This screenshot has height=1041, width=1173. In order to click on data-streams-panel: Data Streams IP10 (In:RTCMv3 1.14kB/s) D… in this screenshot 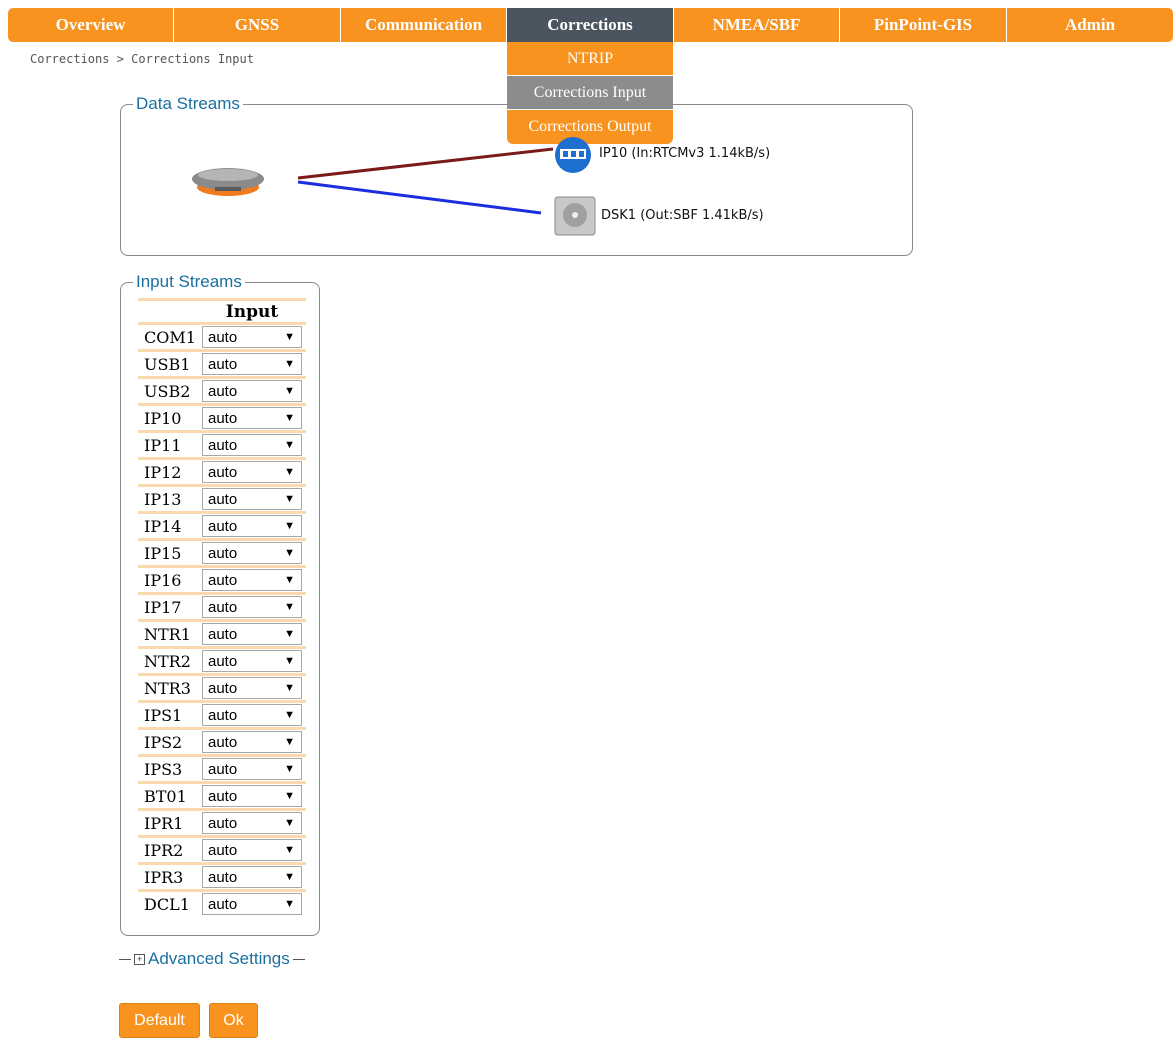, I will do `click(516, 175)`.